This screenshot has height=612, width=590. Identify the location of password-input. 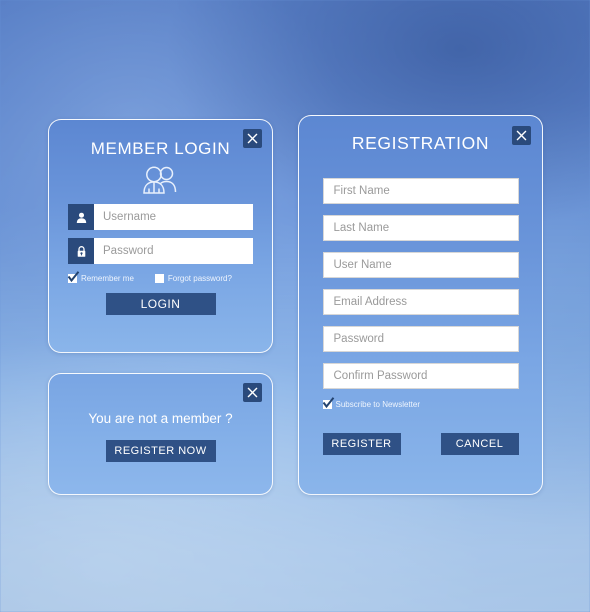
(173, 251).